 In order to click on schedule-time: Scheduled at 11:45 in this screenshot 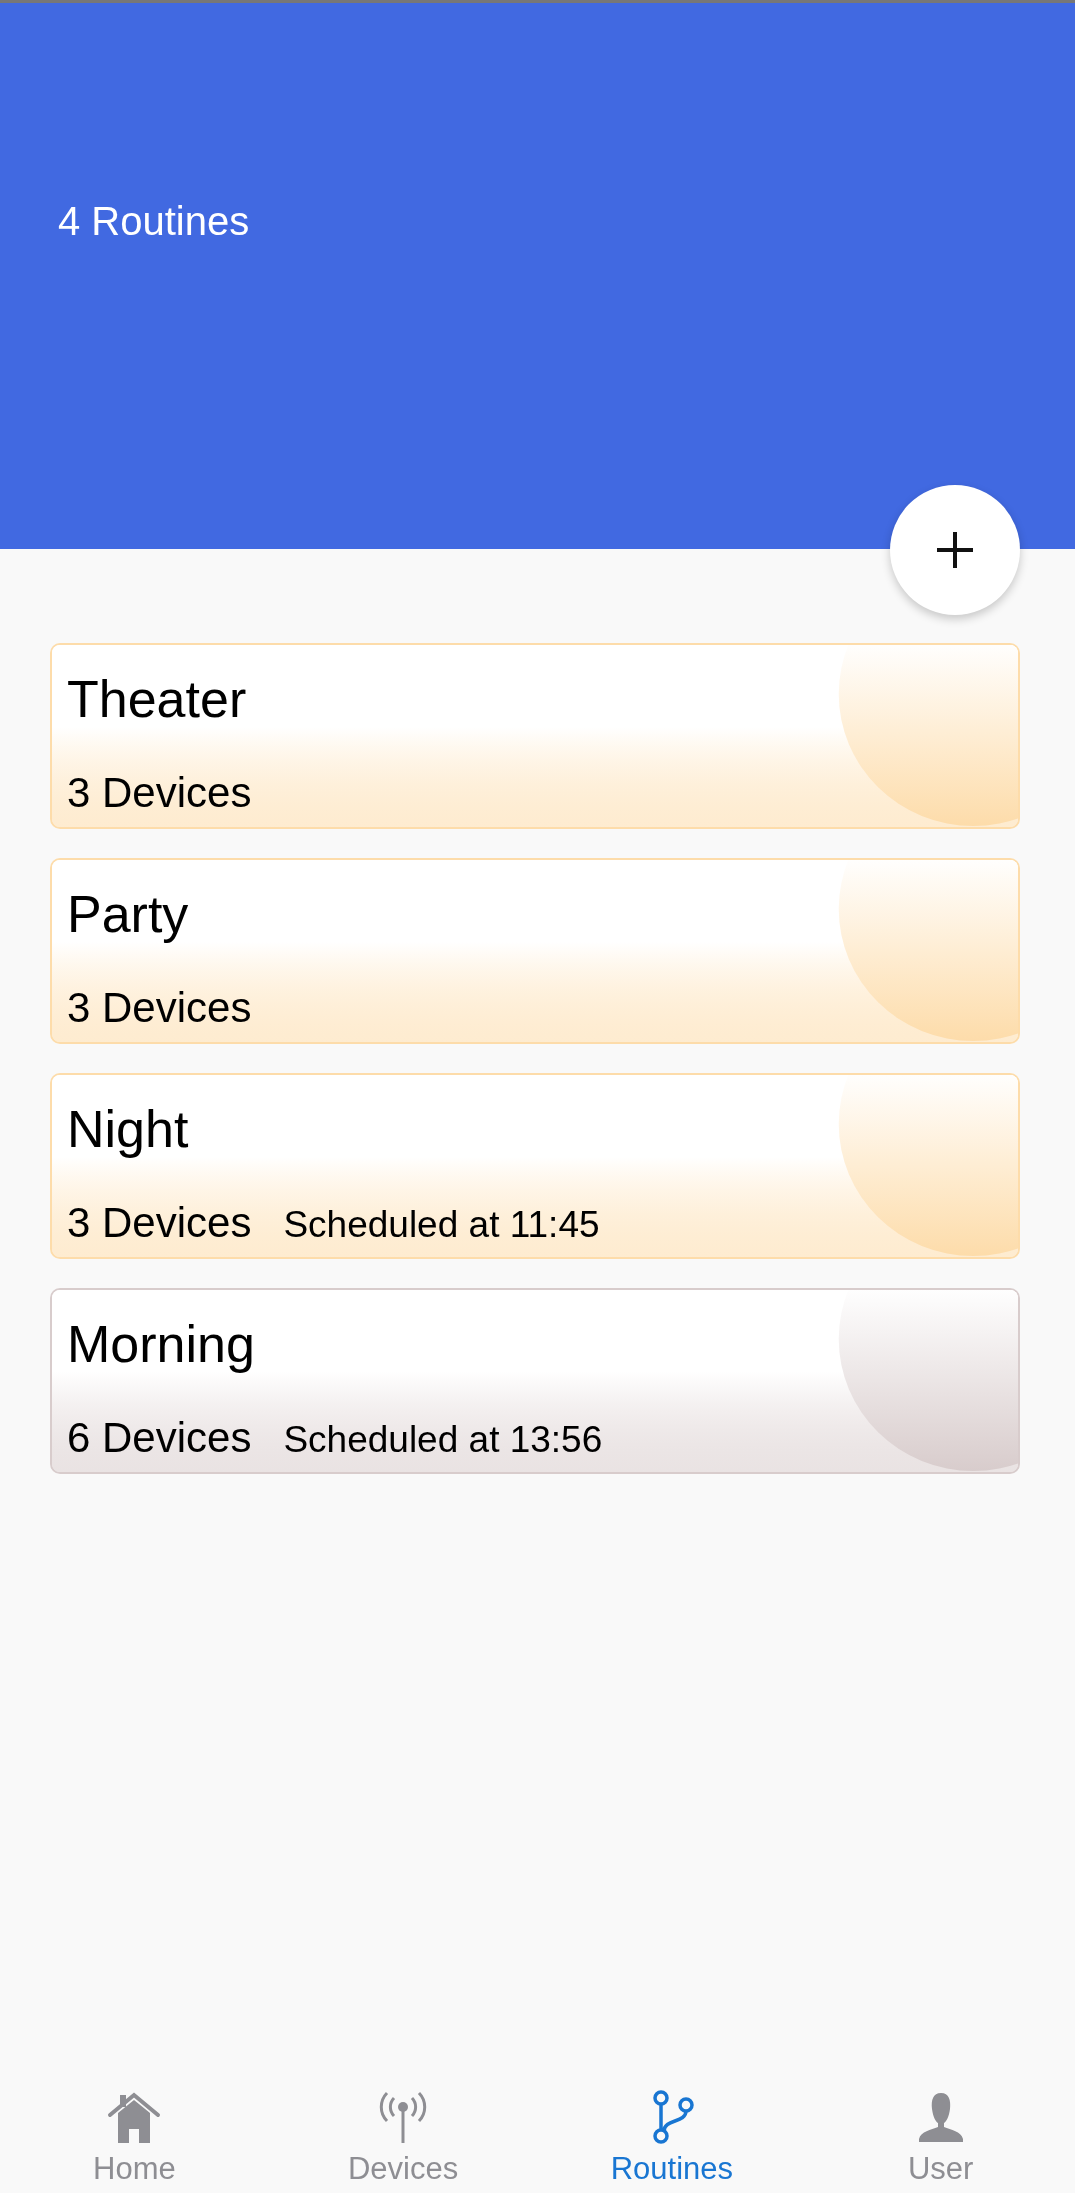, I will do `click(441, 1225)`.